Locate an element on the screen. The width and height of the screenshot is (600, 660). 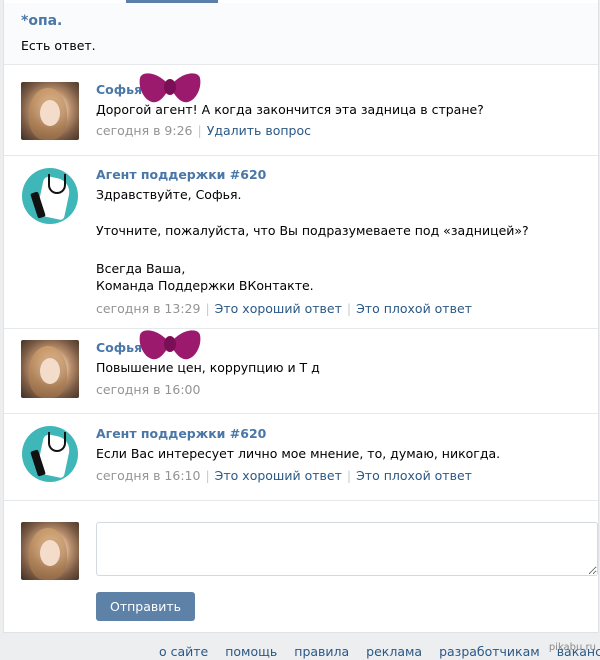
watermark: pikabu.ru is located at coordinates (572, 647).